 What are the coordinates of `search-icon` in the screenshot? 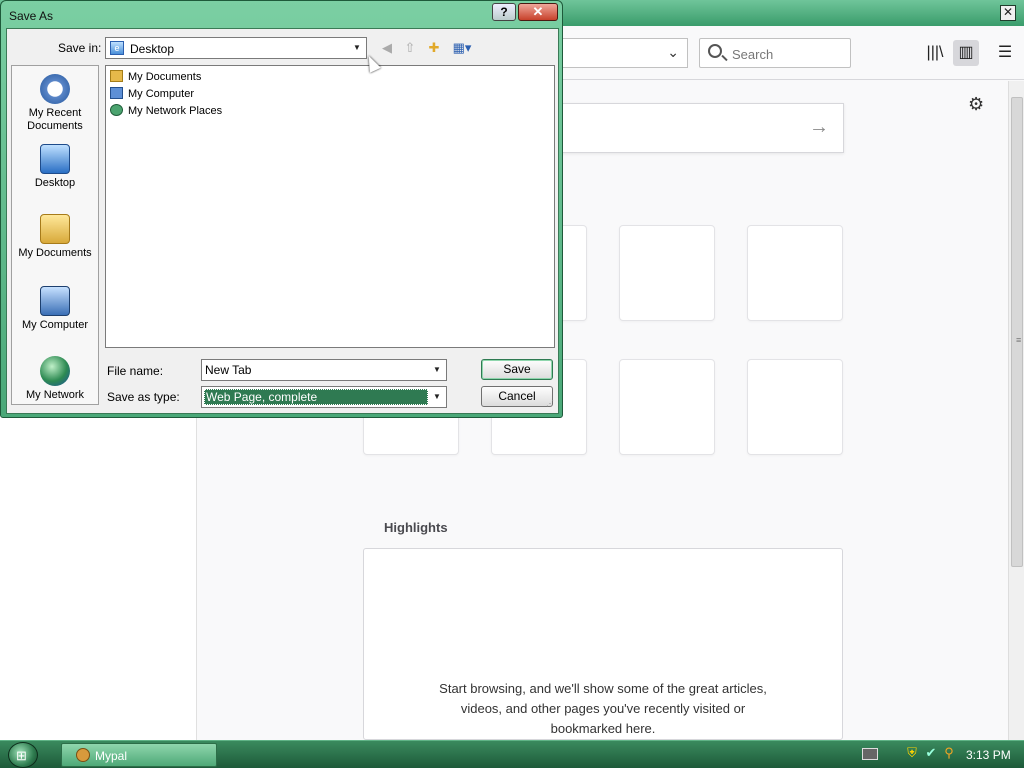 It's located at (715, 51).